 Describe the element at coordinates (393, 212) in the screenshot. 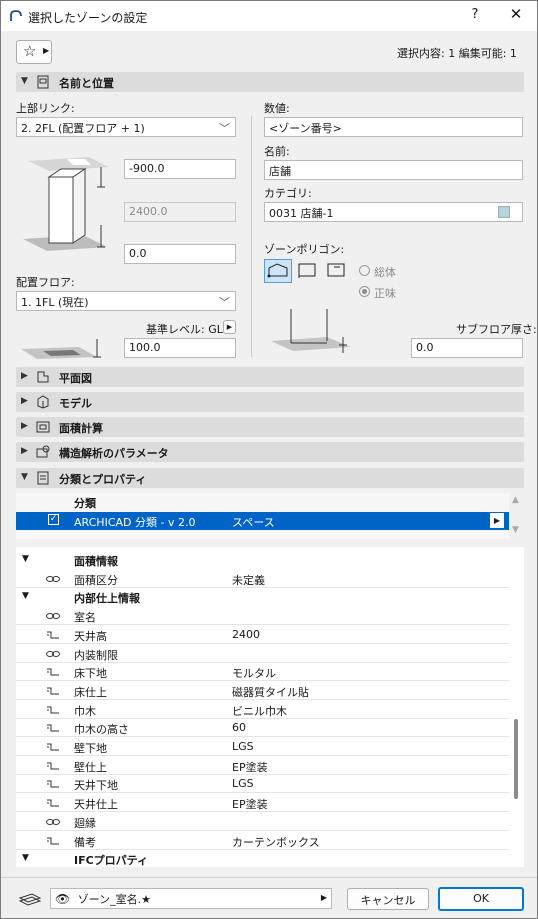

I see `category-select: 0031 店舗-1` at that location.